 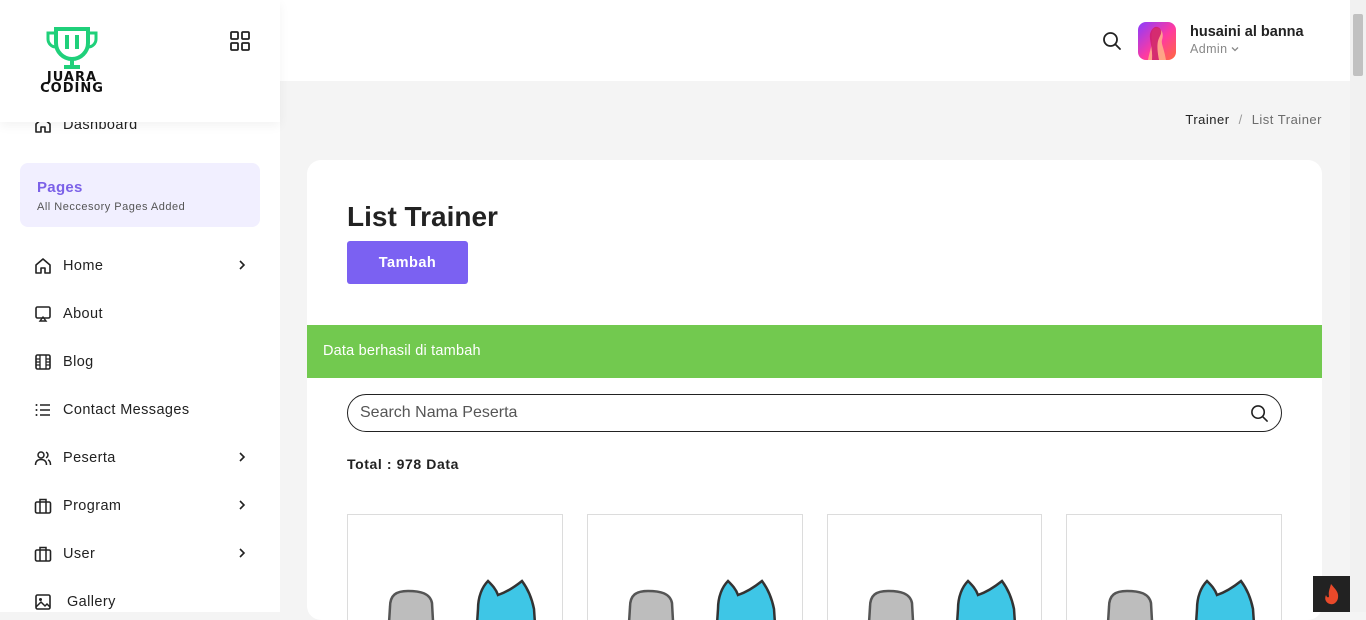 I want to click on grid-menu-icon, so click(x=240, y=41).